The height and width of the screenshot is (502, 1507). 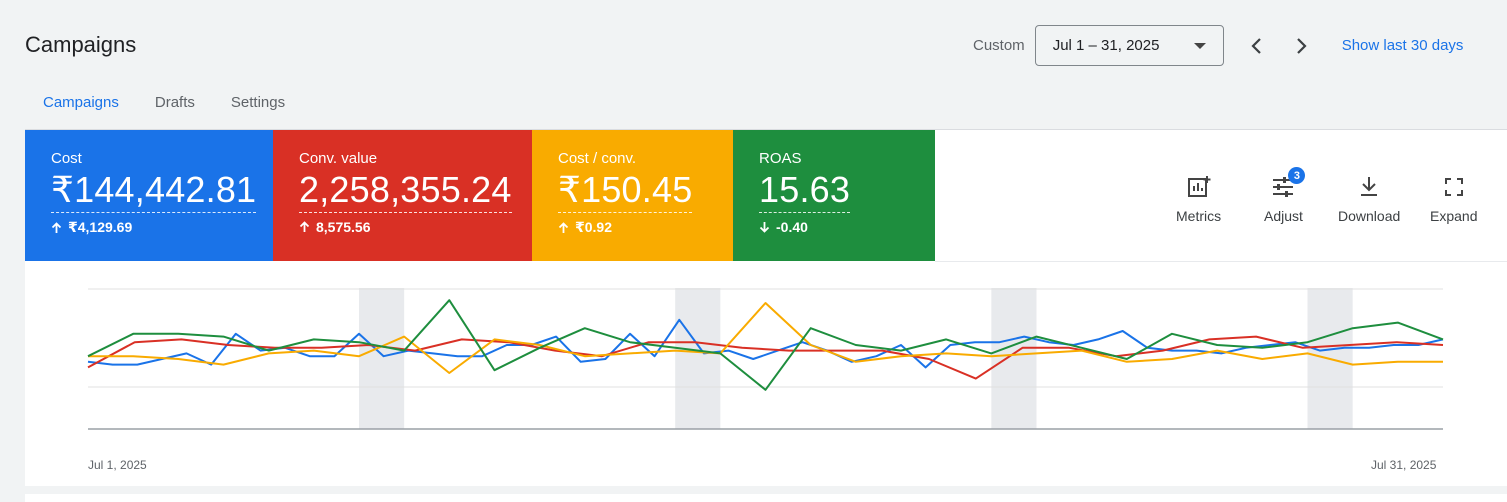 What do you see at coordinates (593, 227) in the screenshot?
I see `metric-change-value: ₹0.92` at bounding box center [593, 227].